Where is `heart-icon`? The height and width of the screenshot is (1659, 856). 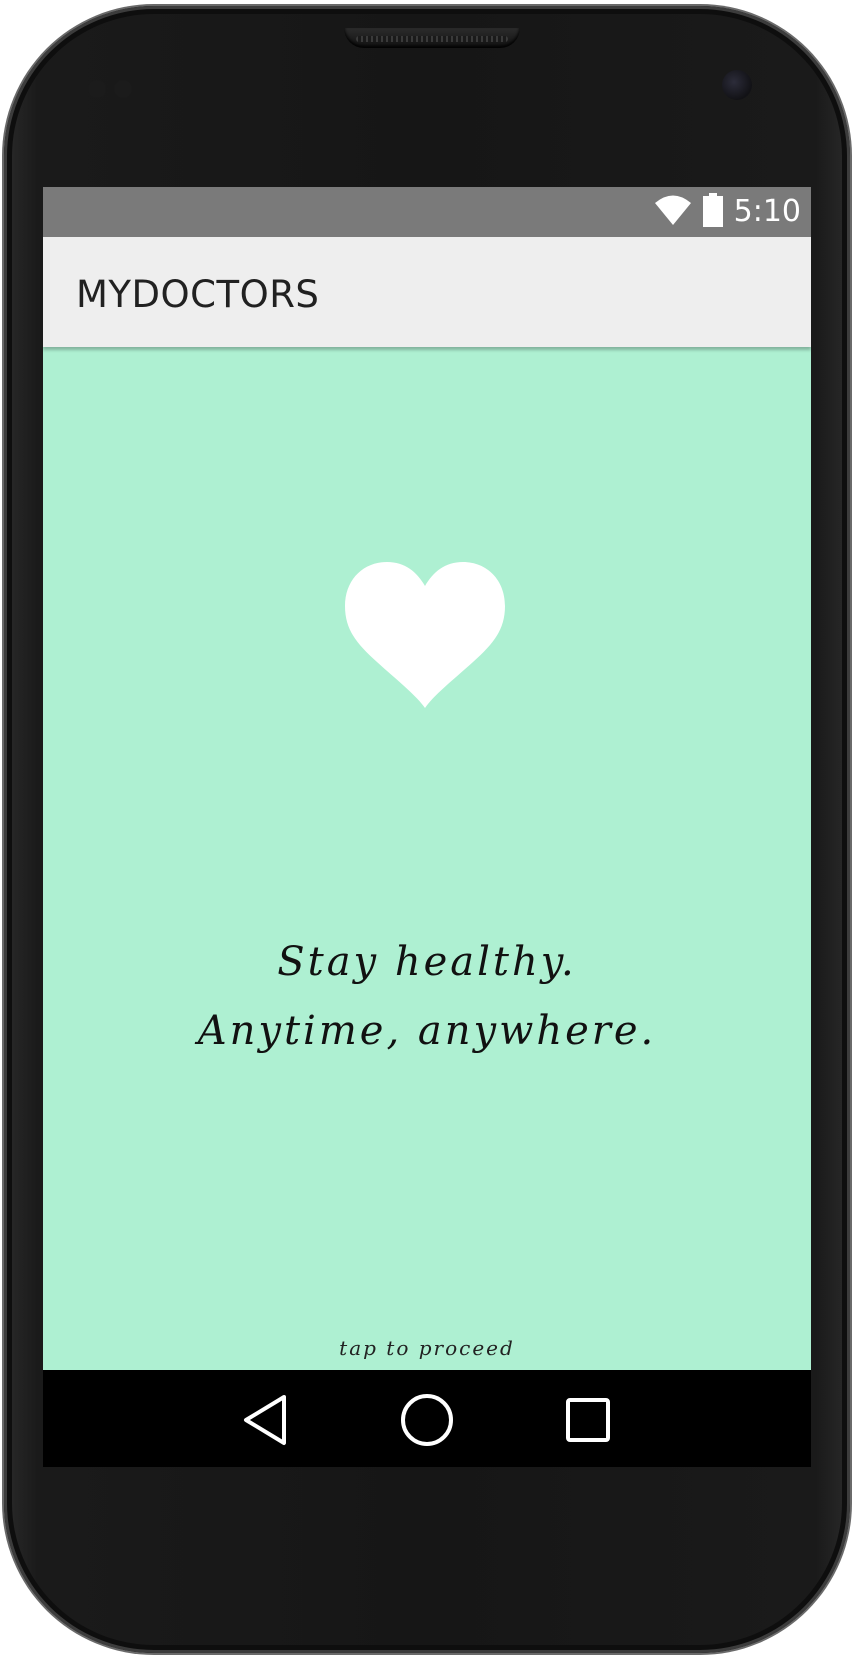
heart-icon is located at coordinates (425, 637).